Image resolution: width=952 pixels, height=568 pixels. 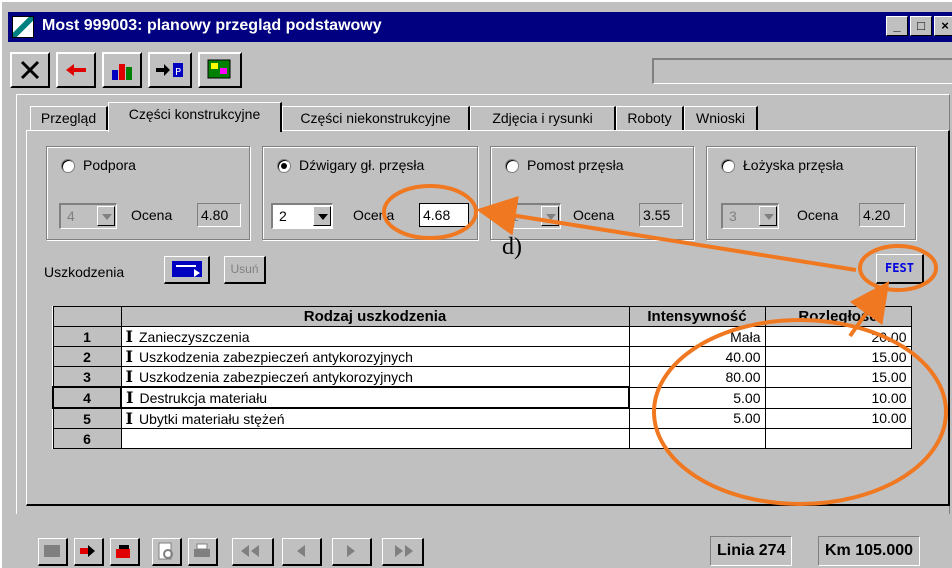 I want to click on maximize-button: □, so click(x=921, y=26).